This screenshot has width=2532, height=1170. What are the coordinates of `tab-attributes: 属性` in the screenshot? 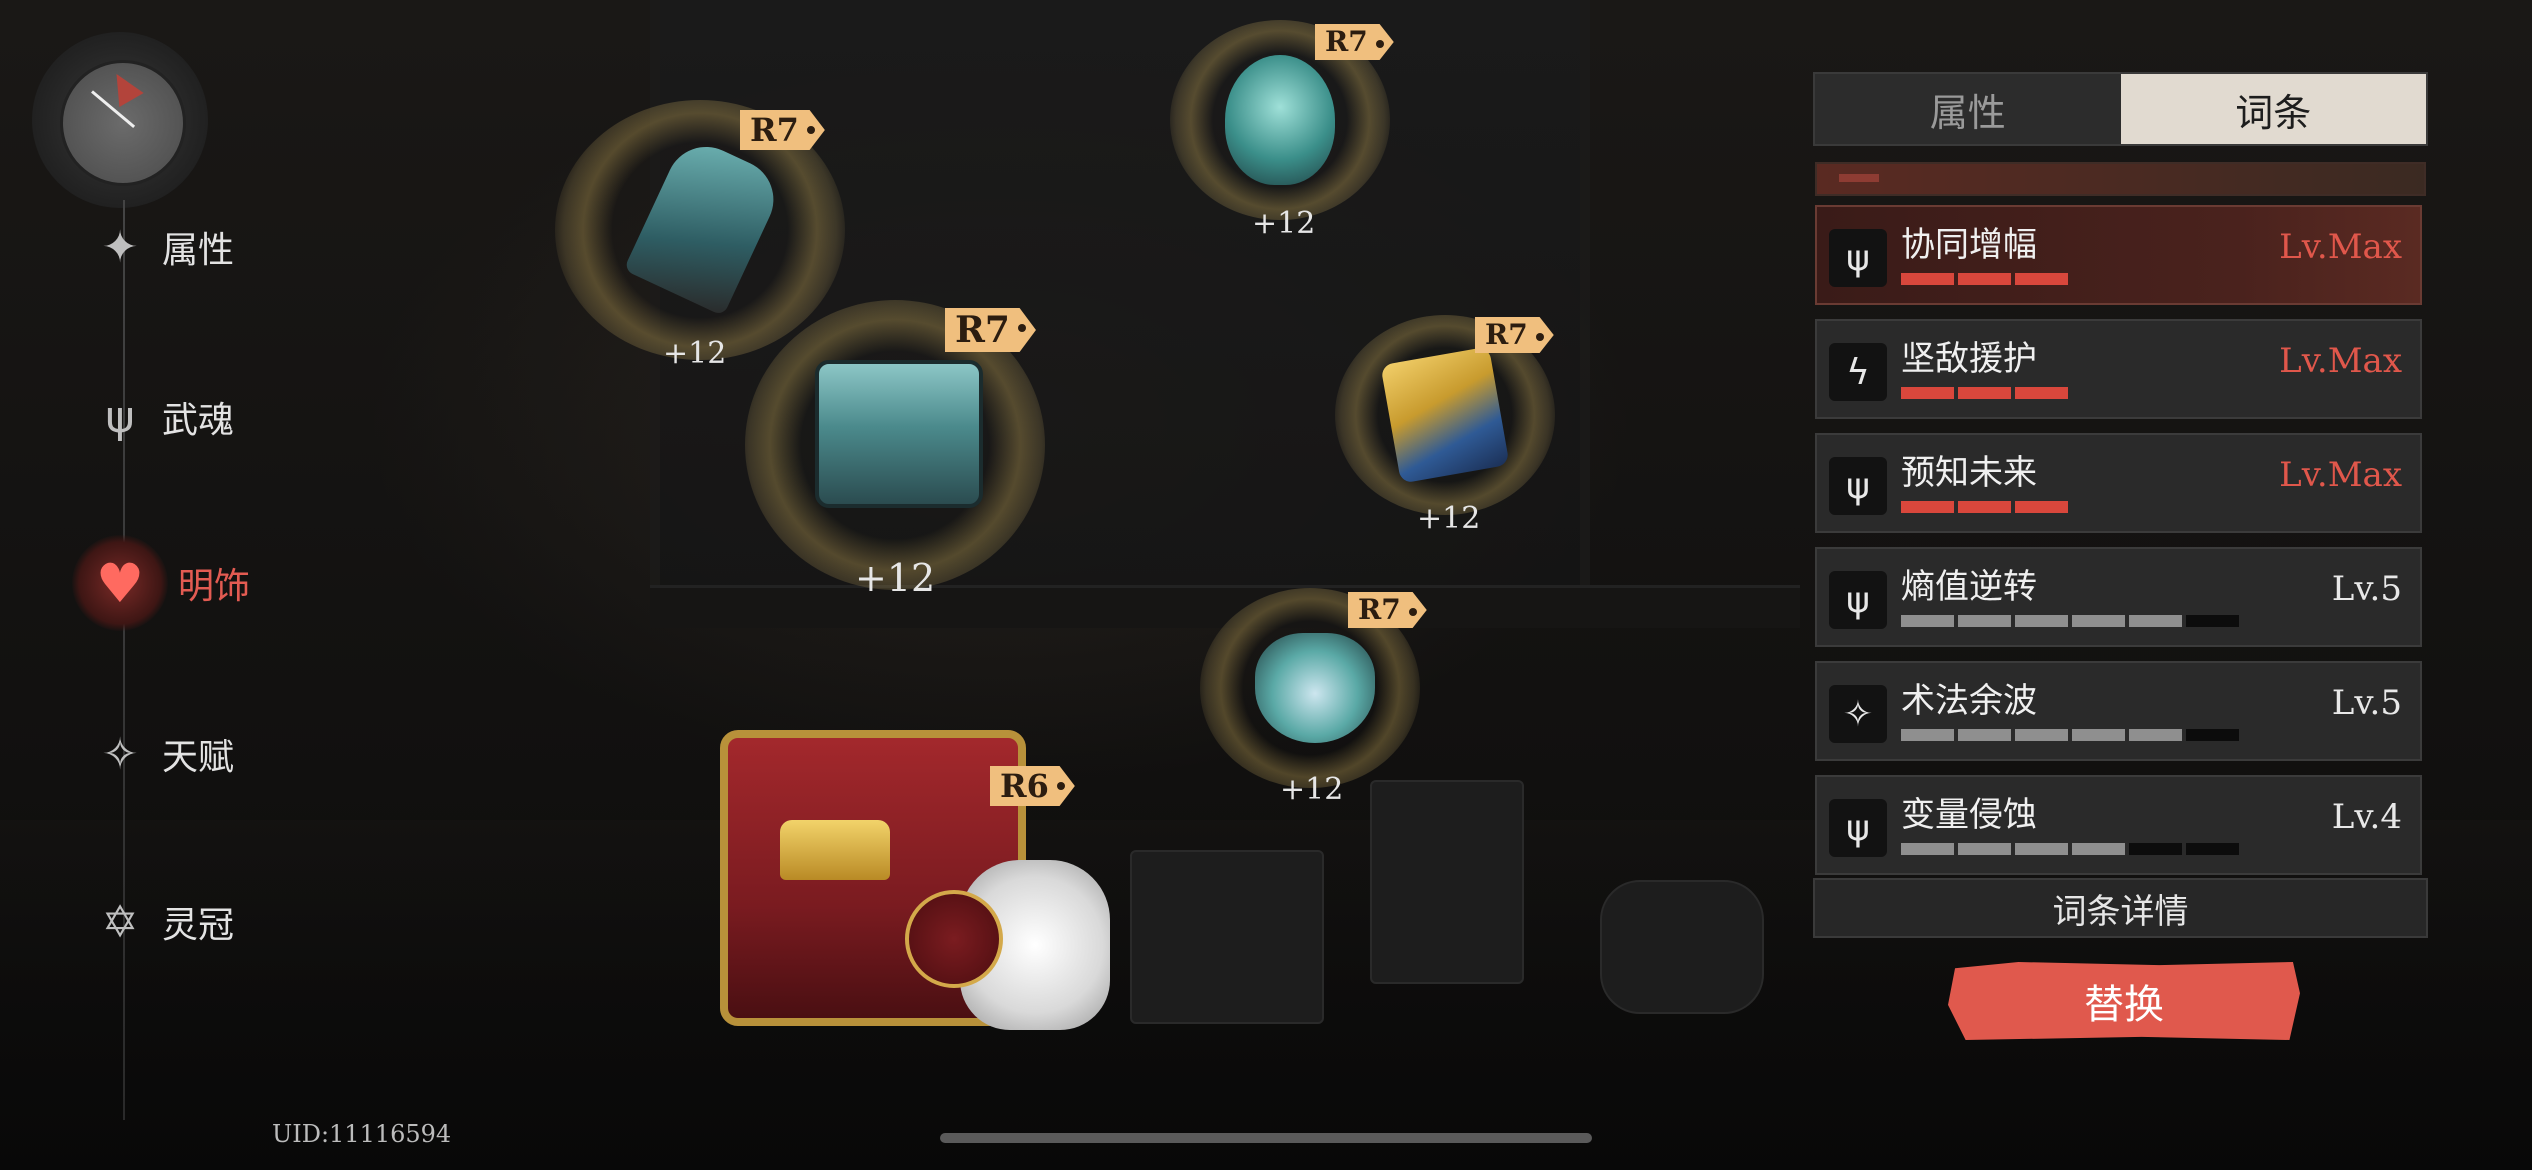 It's located at (1968, 109).